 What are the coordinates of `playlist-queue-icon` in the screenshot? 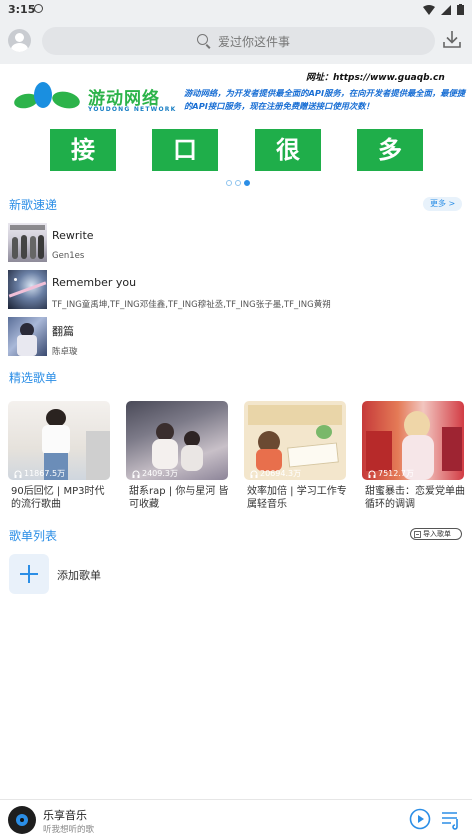 It's located at (451, 820).